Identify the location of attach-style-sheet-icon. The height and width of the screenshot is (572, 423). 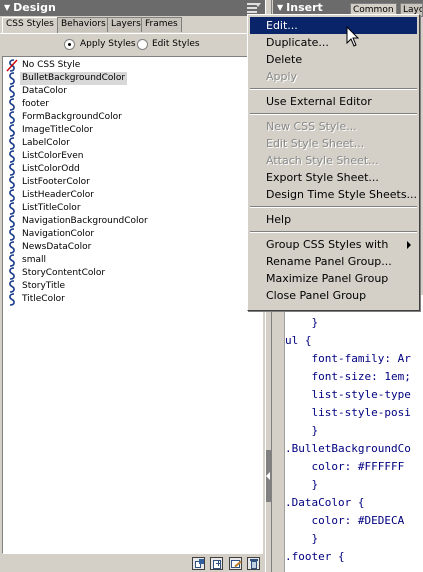
(198, 563).